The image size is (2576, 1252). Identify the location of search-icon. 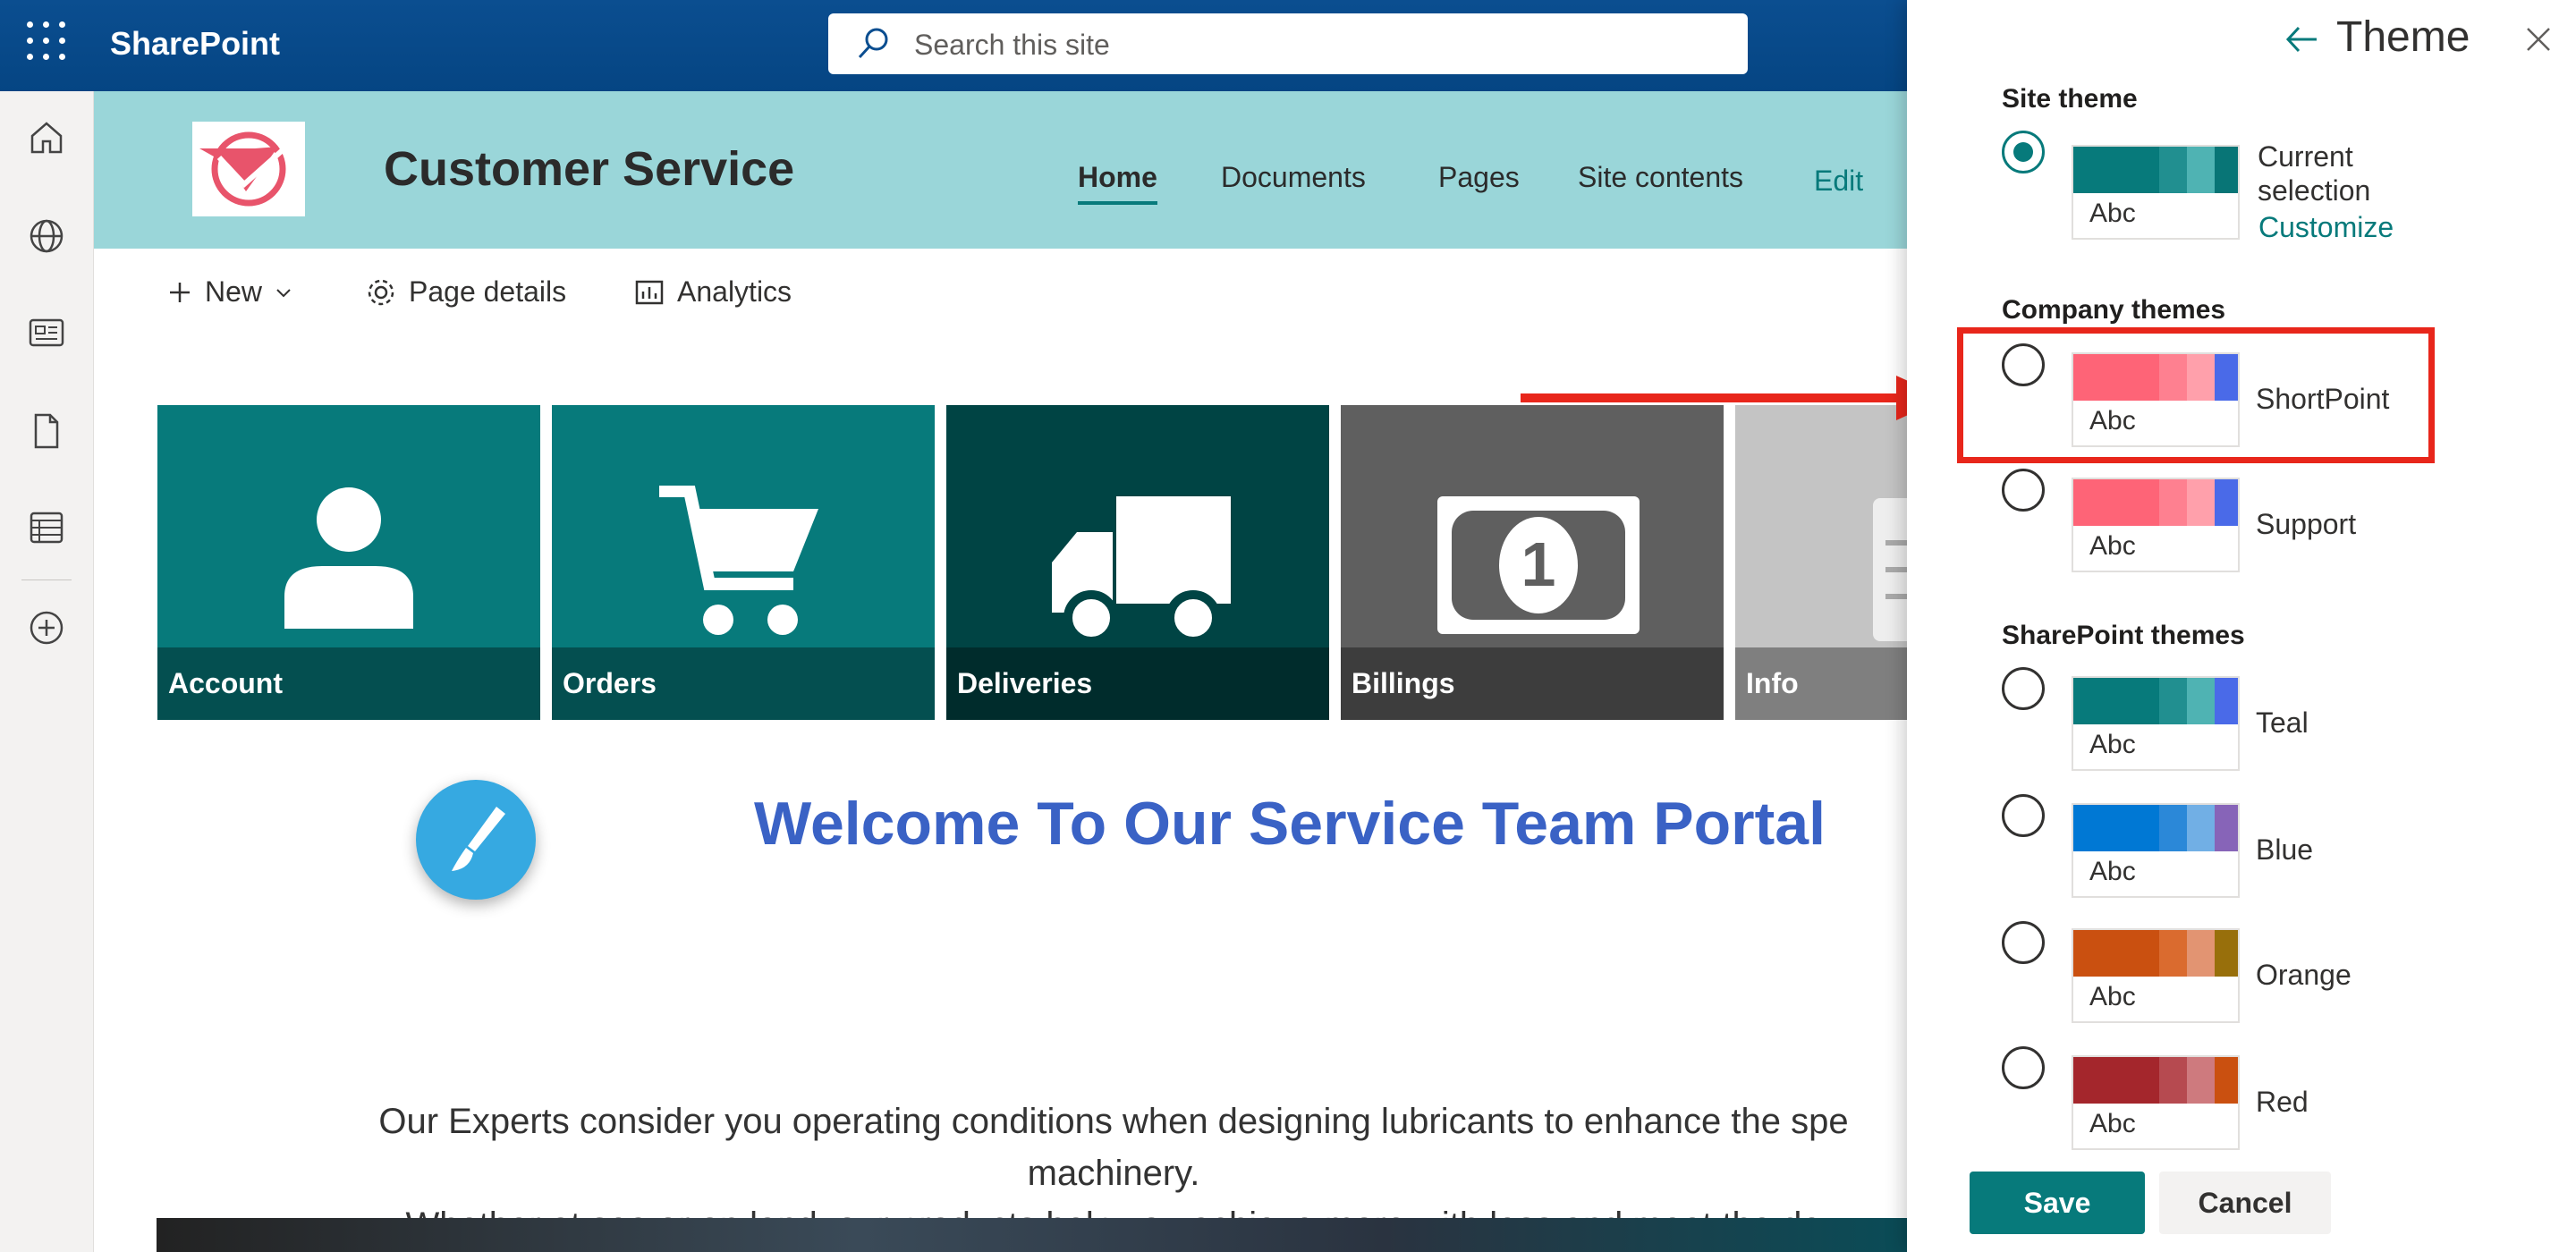
(873, 43).